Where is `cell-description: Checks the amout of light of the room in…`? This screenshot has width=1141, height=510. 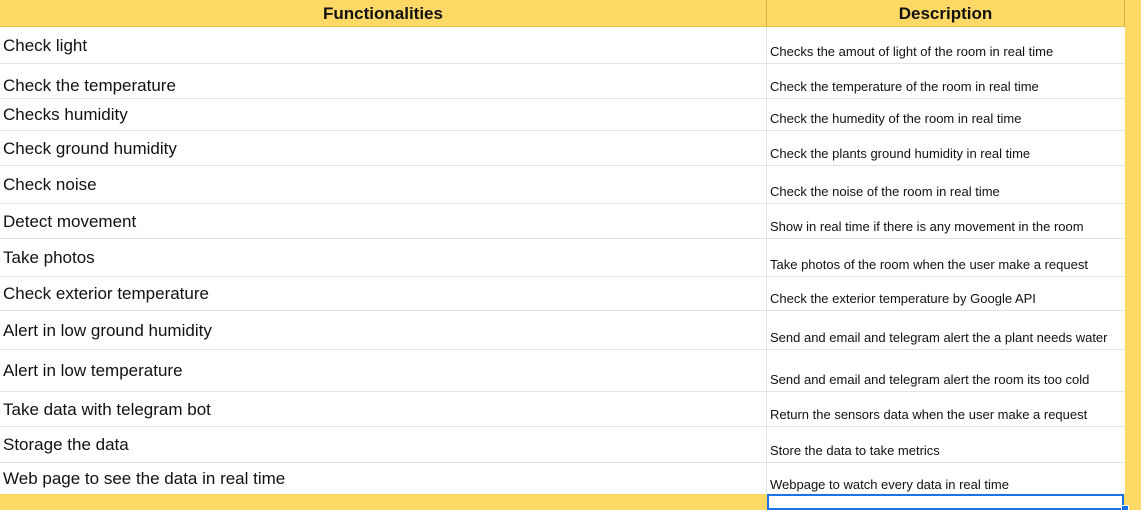
cell-description: Checks the amout of light of the room in… is located at coordinates (946, 45).